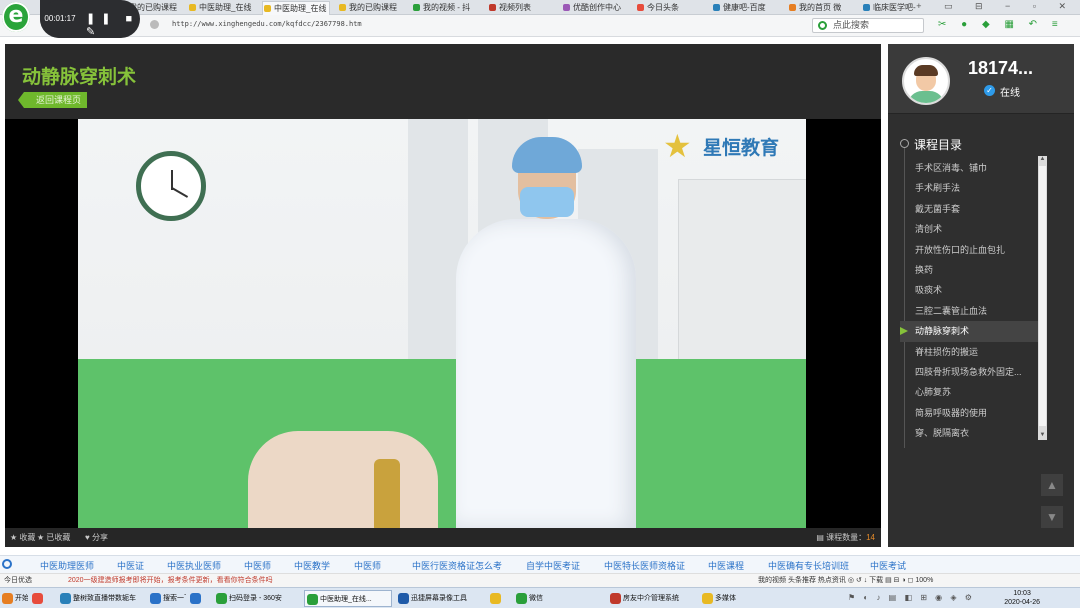  What do you see at coordinates (387, 493) in the screenshot?
I see `bottle` at bounding box center [387, 493].